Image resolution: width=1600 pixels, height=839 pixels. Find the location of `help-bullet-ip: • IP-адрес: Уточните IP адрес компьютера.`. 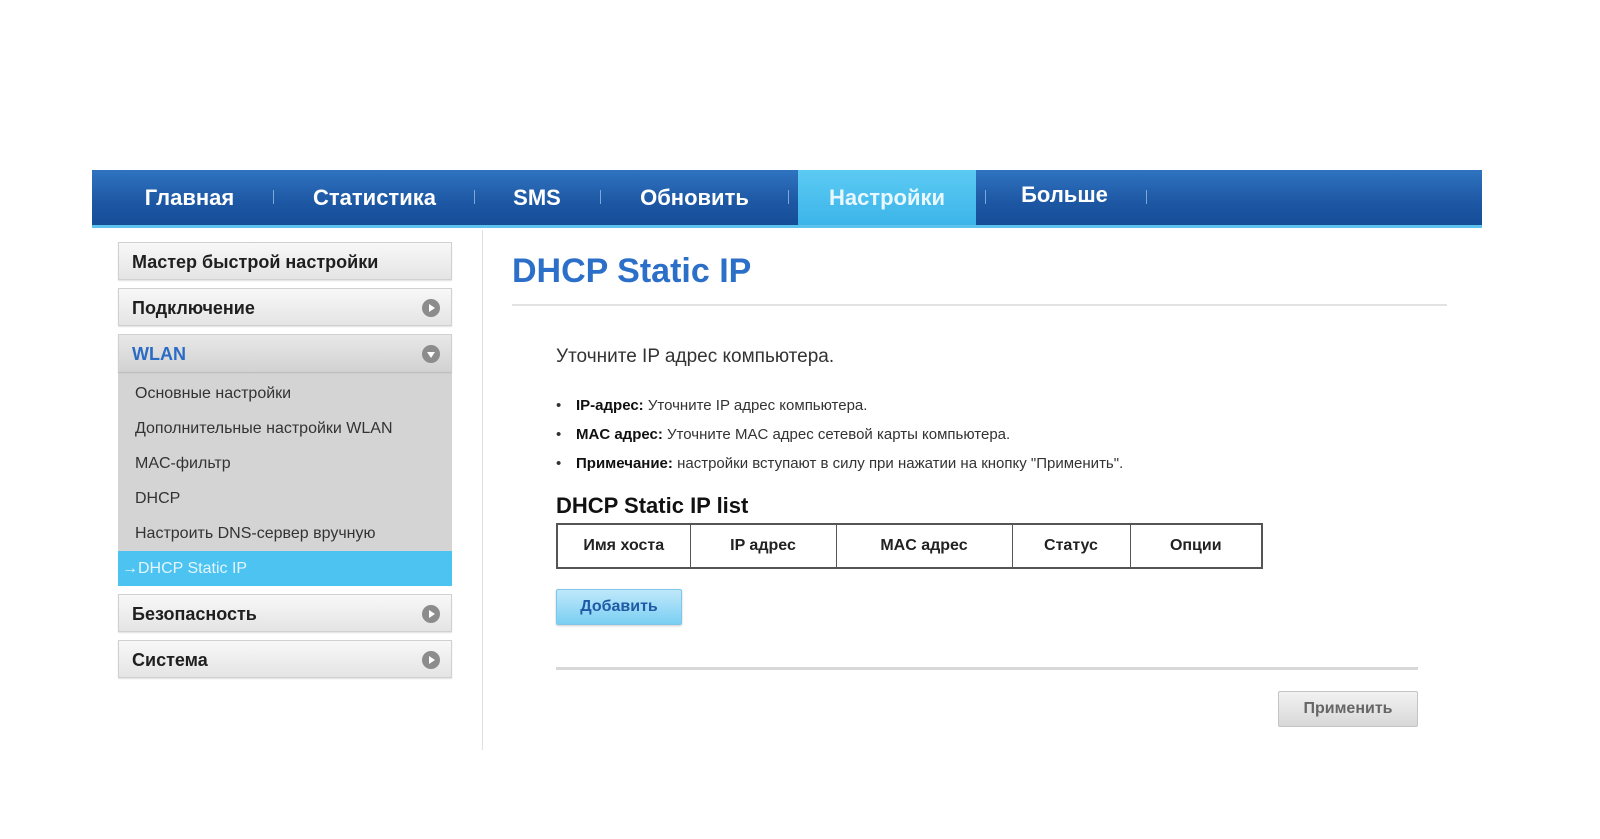

help-bullet-ip: • IP-адрес: Уточните IP адрес компьютера. is located at coordinates (711, 405).